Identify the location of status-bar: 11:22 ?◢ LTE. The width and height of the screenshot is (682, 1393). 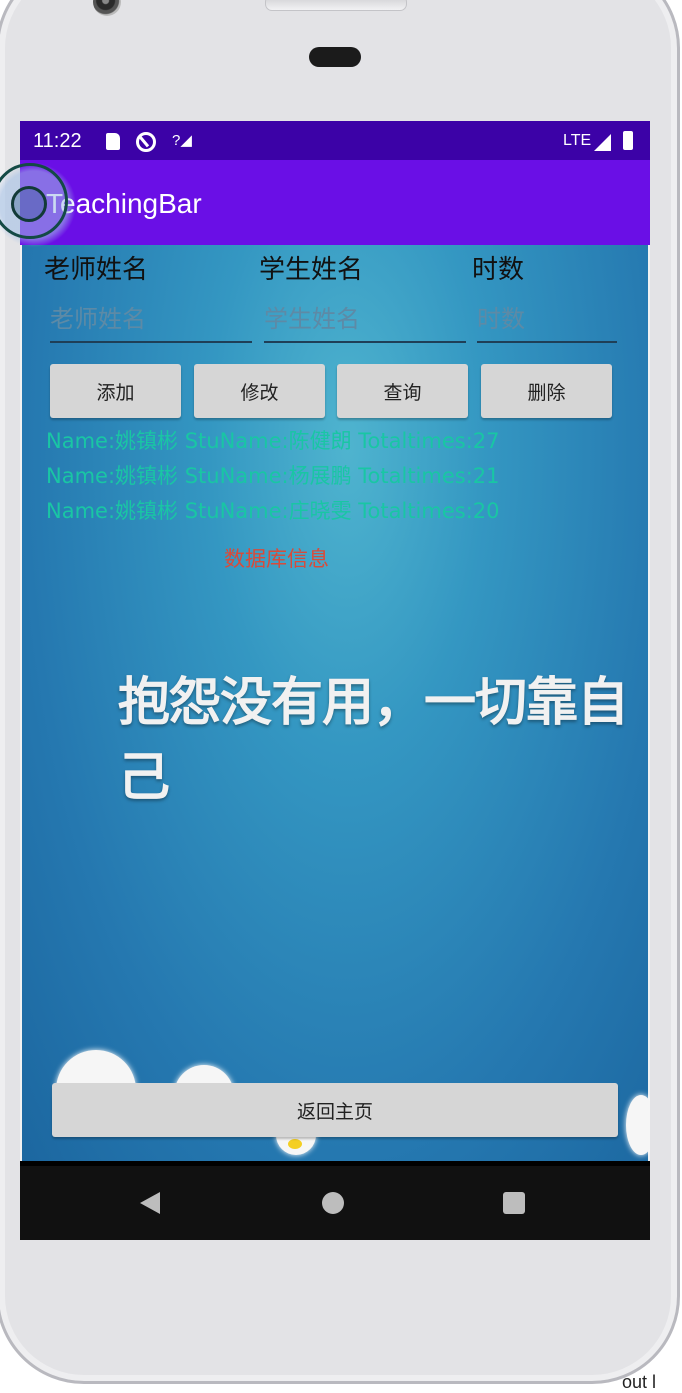
(335, 140).